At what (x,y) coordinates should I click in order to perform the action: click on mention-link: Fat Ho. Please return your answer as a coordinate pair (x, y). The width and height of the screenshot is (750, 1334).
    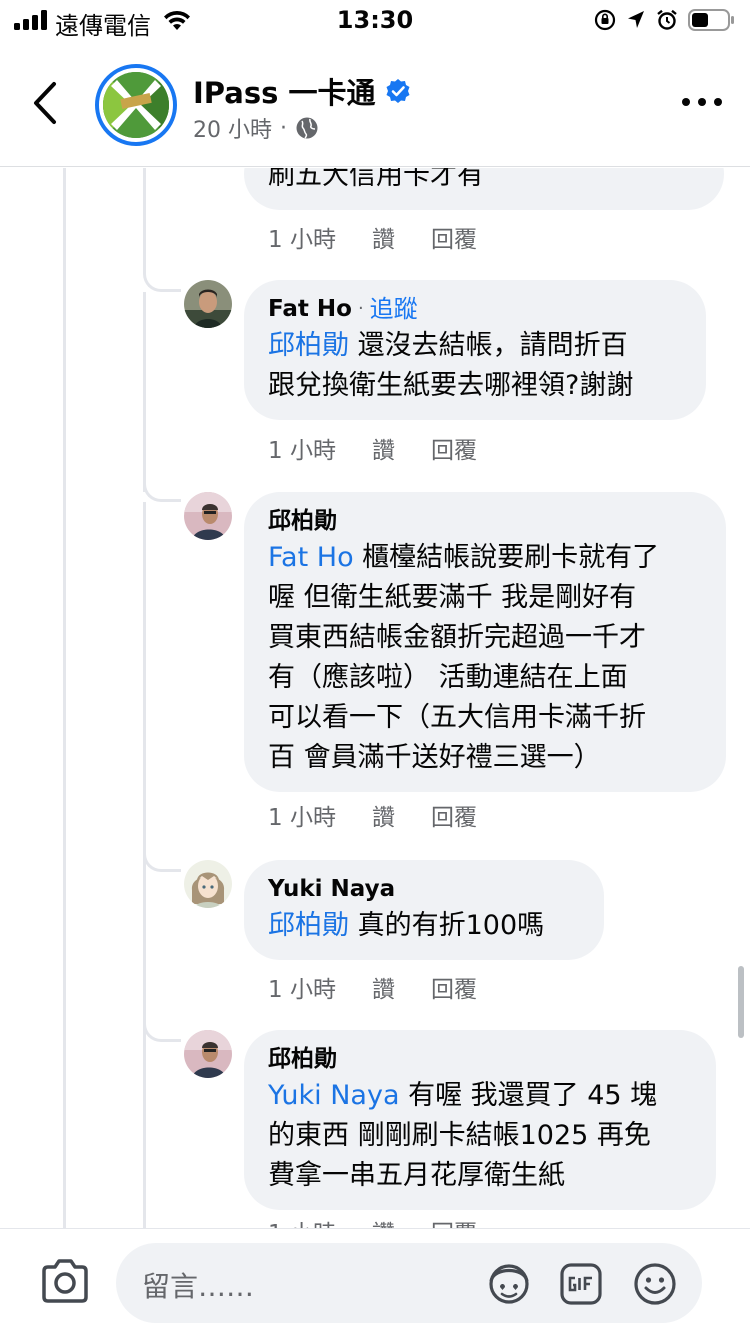
    Looking at the image, I should click on (311, 557).